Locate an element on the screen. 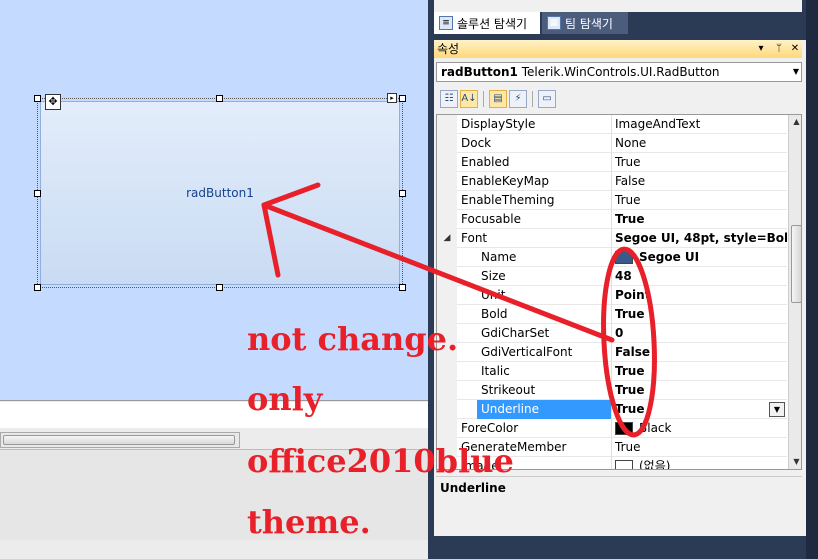 The image size is (818, 559). property-row: GdiCharSet 0 is located at coordinates (612, 333).